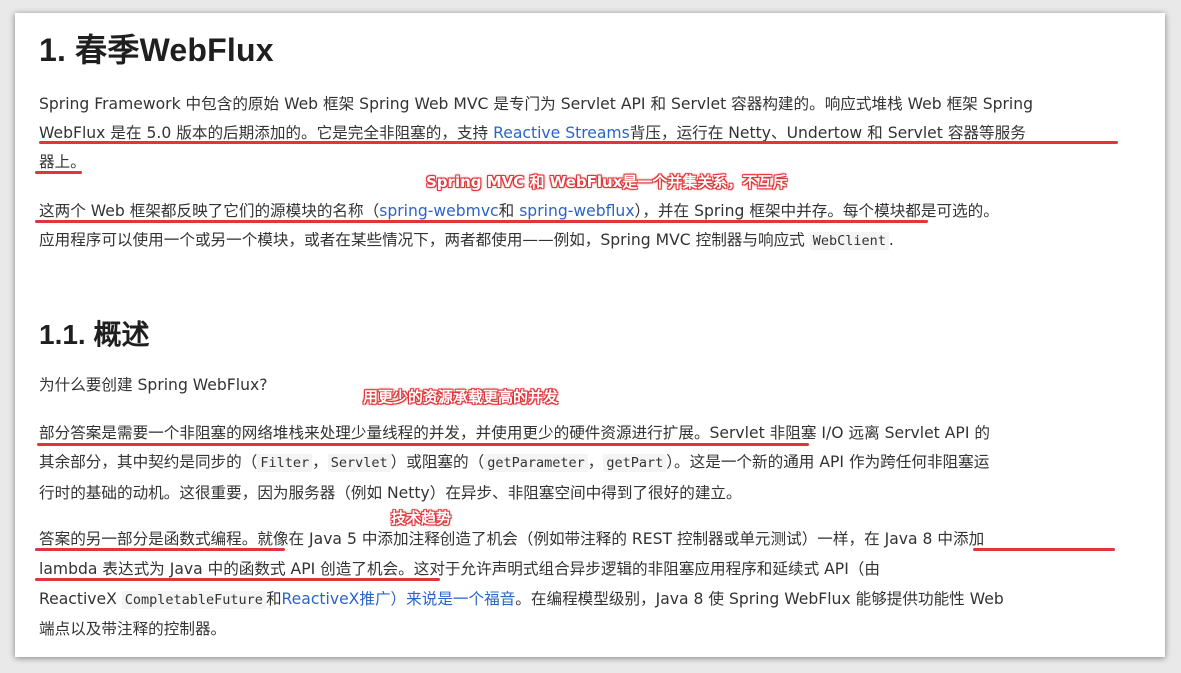  I want to click on para4-text: ReactiveX, so click(80, 599).